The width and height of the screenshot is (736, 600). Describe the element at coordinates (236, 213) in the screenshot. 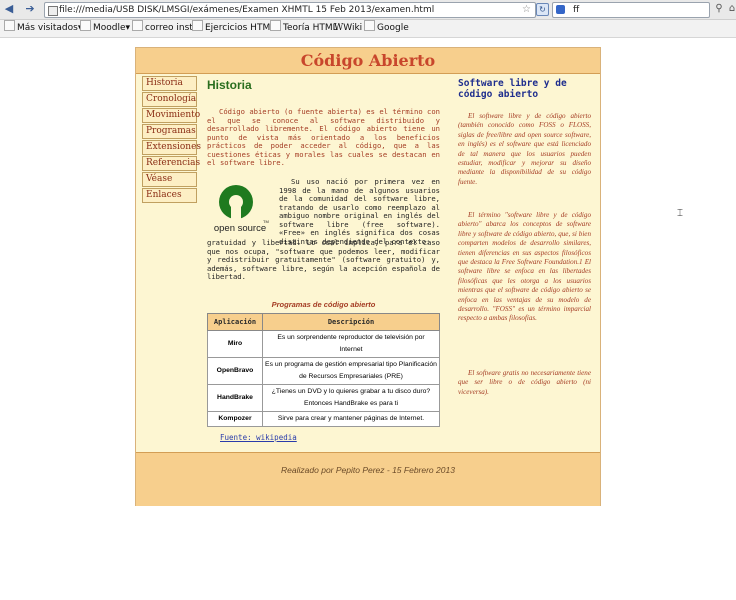

I see `logo-keyhole-gap` at that location.